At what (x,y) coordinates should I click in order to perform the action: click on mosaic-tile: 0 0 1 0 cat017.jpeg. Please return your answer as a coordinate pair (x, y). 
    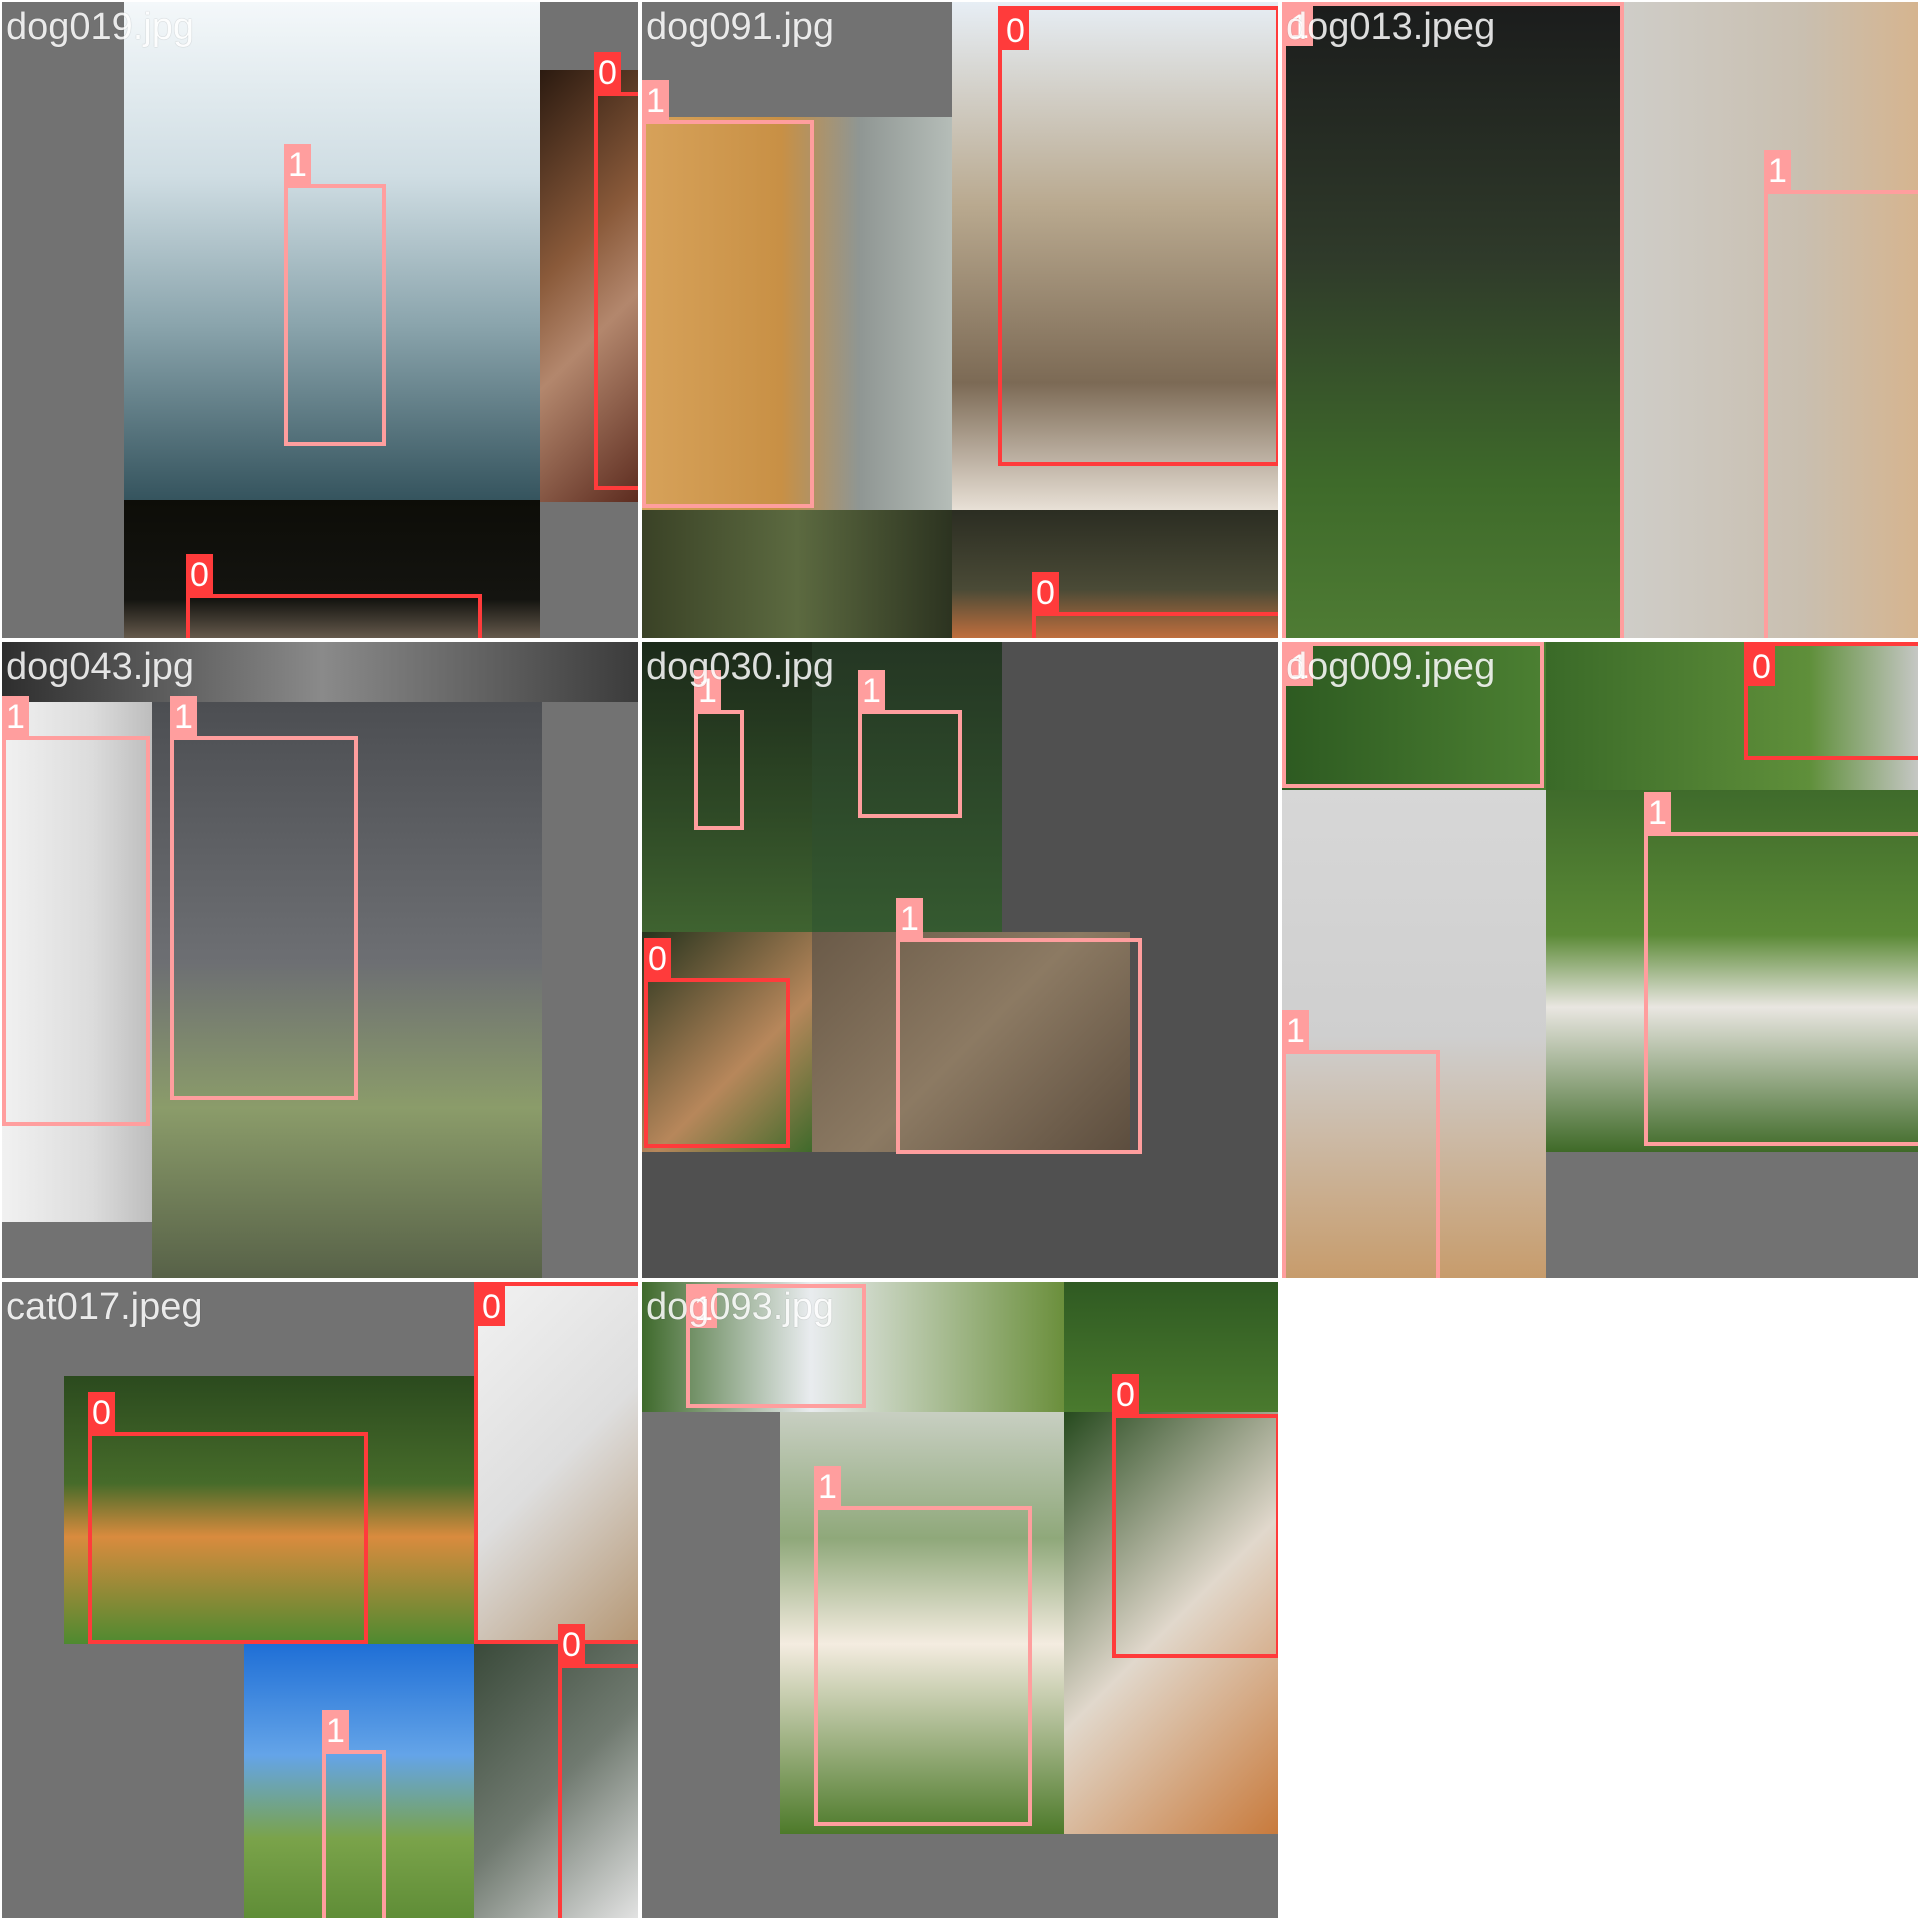
    Looking at the image, I should click on (320, 1600).